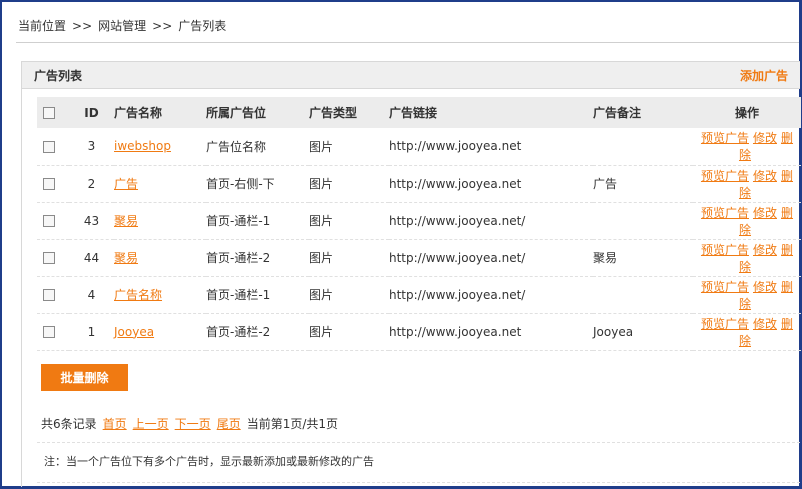  I want to click on row-id: 1, so click(91, 331).